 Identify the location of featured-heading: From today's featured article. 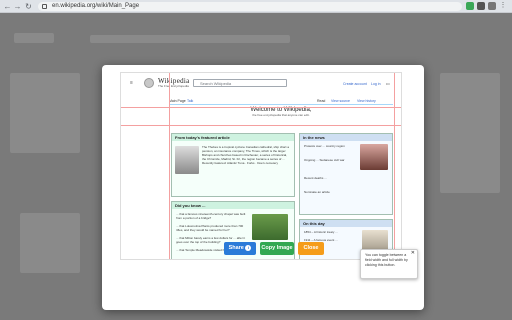
(233, 137).